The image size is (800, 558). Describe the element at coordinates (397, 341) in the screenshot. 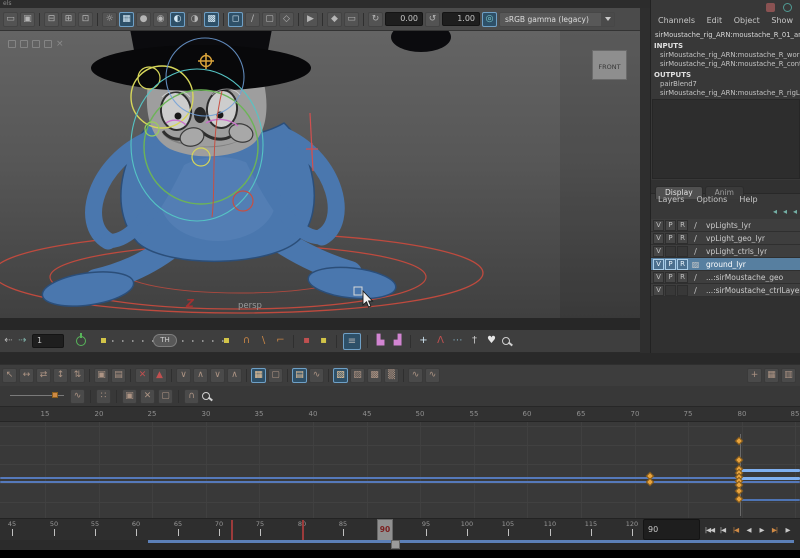

I see `pose-library-icon: ▟` at that location.